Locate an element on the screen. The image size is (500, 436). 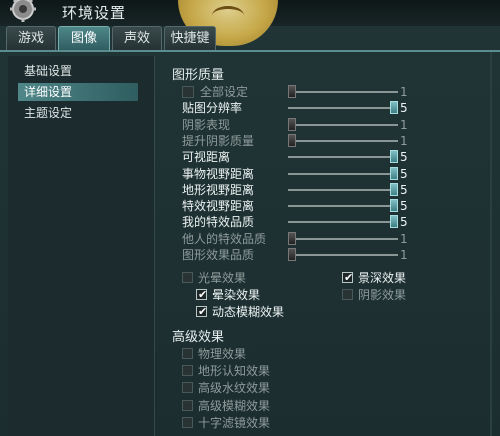
quality-row-label: 提升阴影质量 is located at coordinates (218, 140).